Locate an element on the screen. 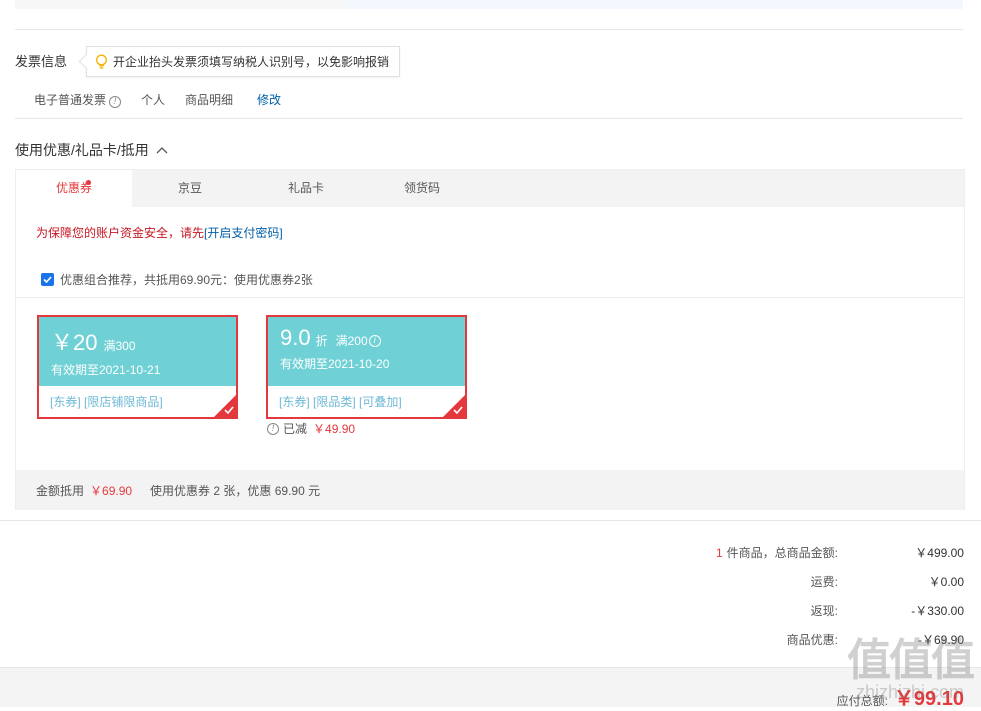 Image resolution: width=981 pixels, height=711 pixels. invoice-subject: 个人 is located at coordinates (153, 100).